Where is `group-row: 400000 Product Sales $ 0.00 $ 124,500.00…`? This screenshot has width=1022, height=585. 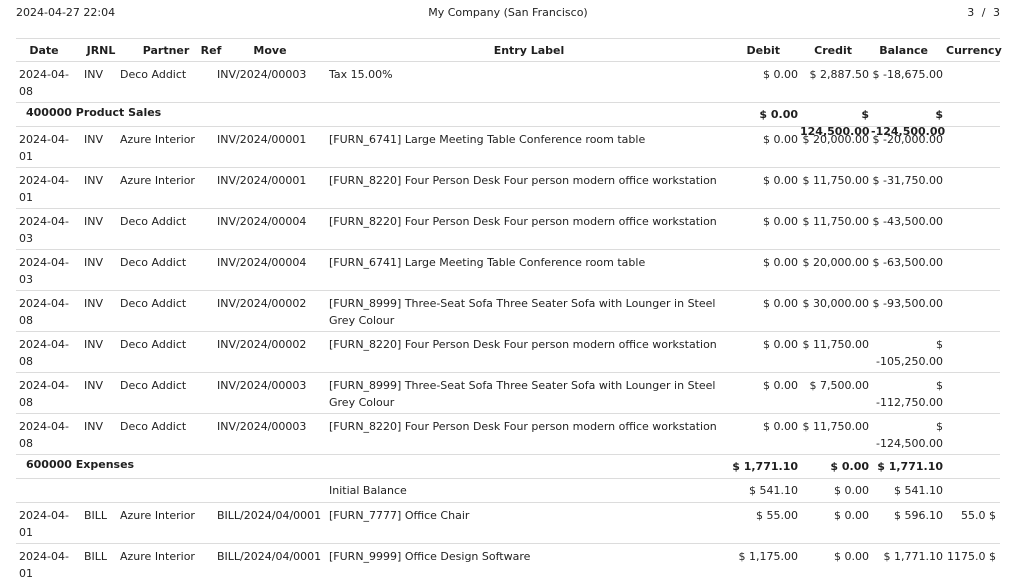 group-row: 400000 Product Sales $ 0.00 $ 124,500.00… is located at coordinates (508, 120).